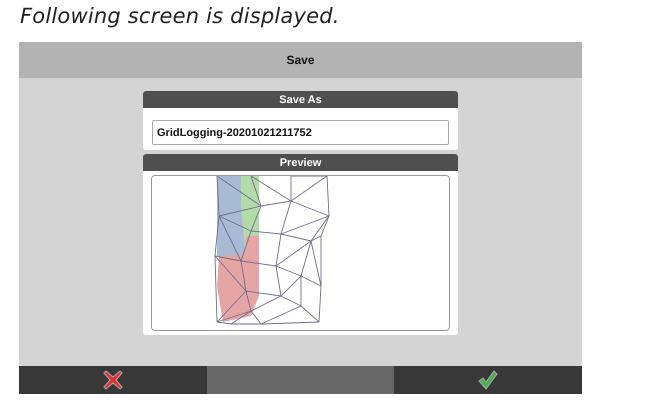  I want to click on checkmark-icon, so click(488, 380).